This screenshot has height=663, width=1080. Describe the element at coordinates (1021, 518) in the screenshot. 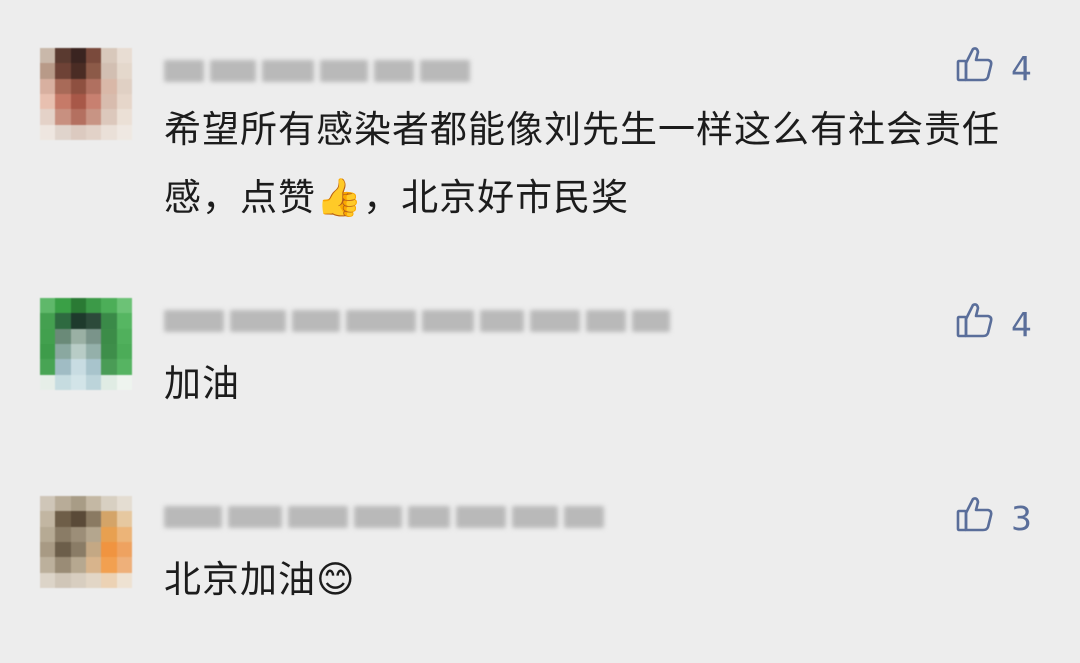

I see `like-count: 3` at that location.